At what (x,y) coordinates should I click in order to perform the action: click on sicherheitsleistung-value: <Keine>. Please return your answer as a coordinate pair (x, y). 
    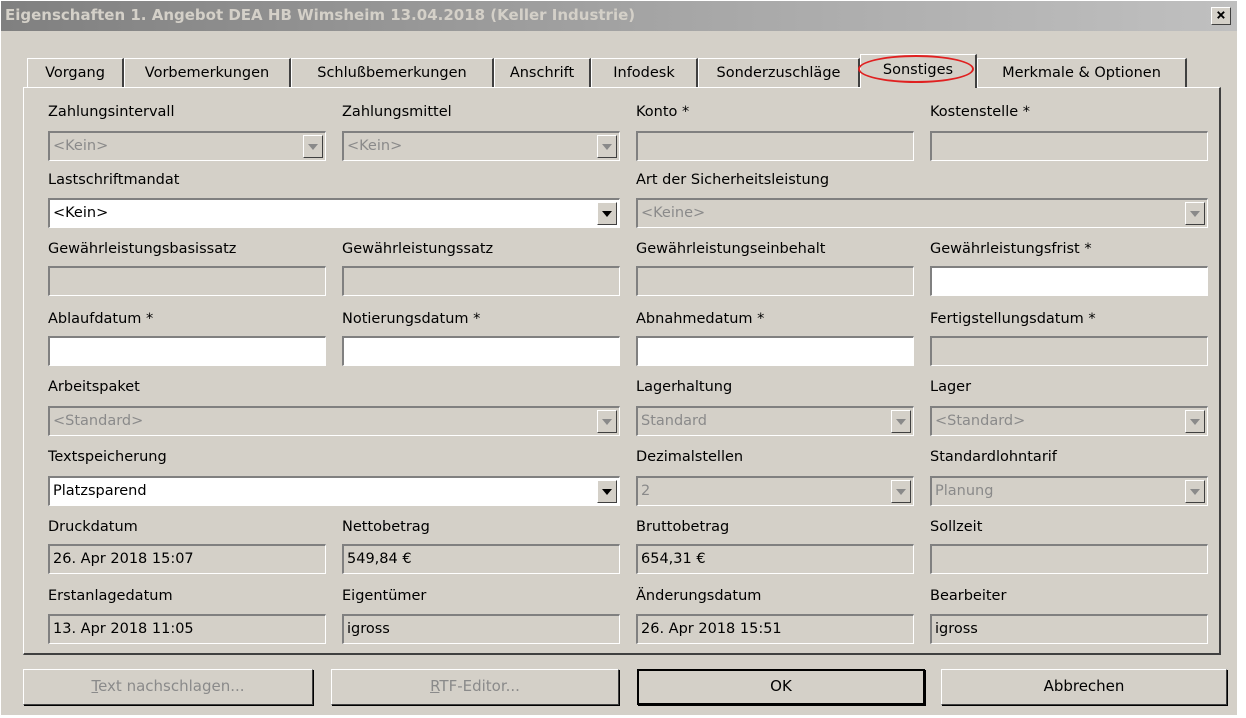
    Looking at the image, I should click on (673, 213).